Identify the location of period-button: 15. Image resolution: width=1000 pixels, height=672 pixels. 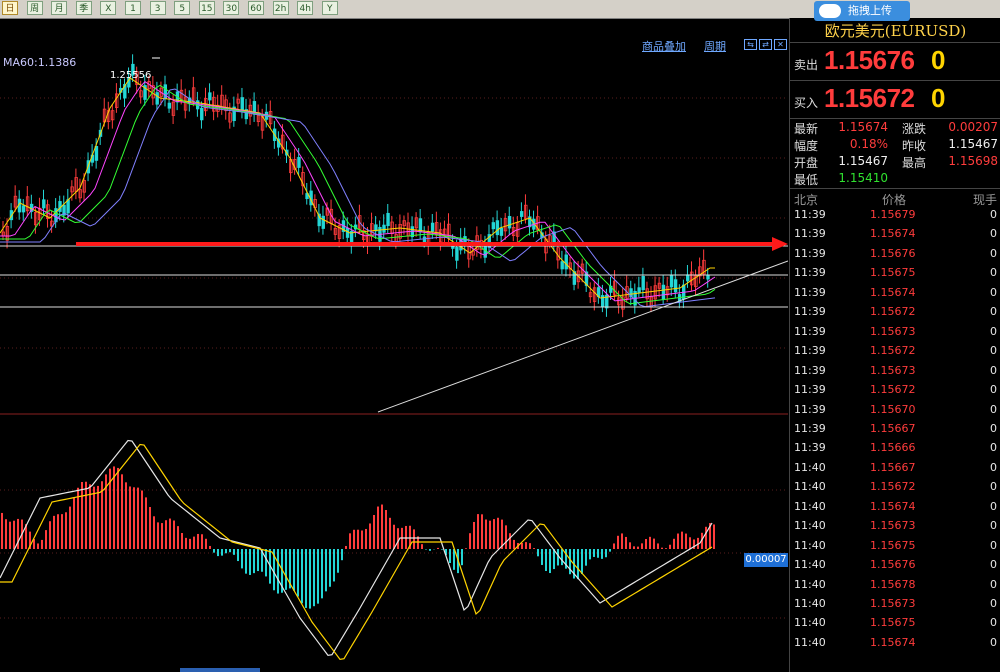
(206, 8).